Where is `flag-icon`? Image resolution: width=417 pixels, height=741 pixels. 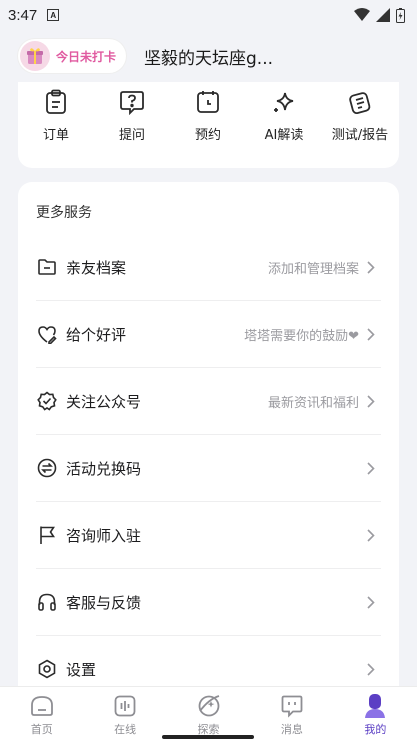
flag-icon is located at coordinates (47, 535).